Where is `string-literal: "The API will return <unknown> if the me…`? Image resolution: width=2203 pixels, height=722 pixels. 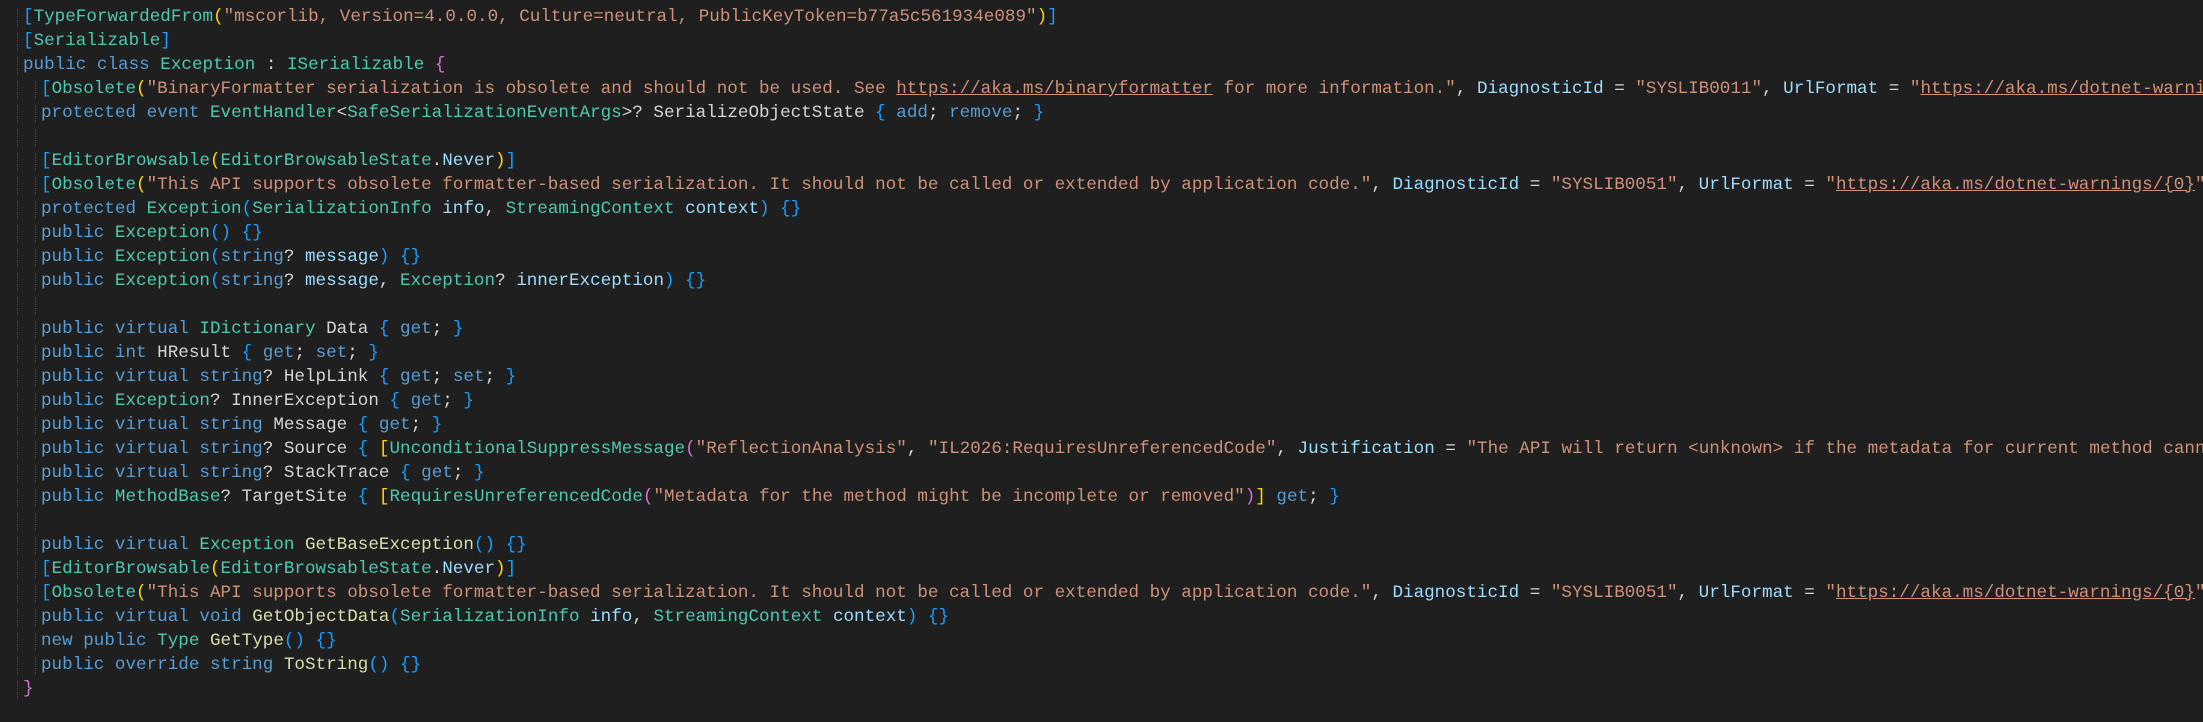 string-literal: "The API will return <unknown> if the me… is located at coordinates (1834, 449).